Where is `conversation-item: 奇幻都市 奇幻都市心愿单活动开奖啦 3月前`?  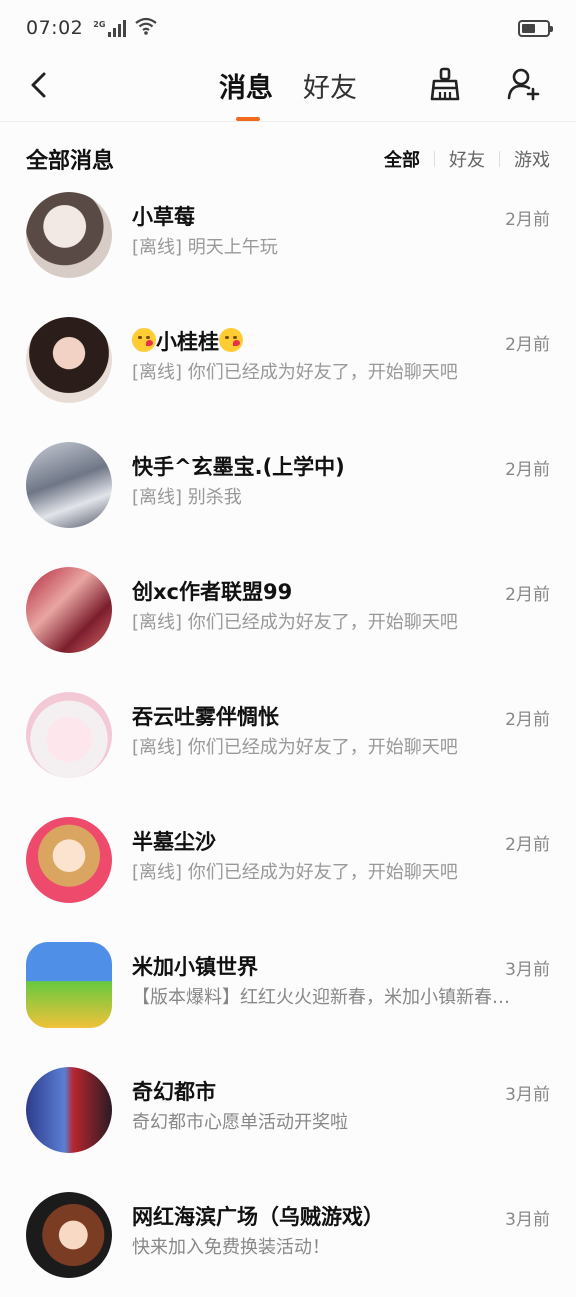 conversation-item: 奇幻都市 奇幻都市心愿单活动开奖啦 3月前 is located at coordinates (288, 1109).